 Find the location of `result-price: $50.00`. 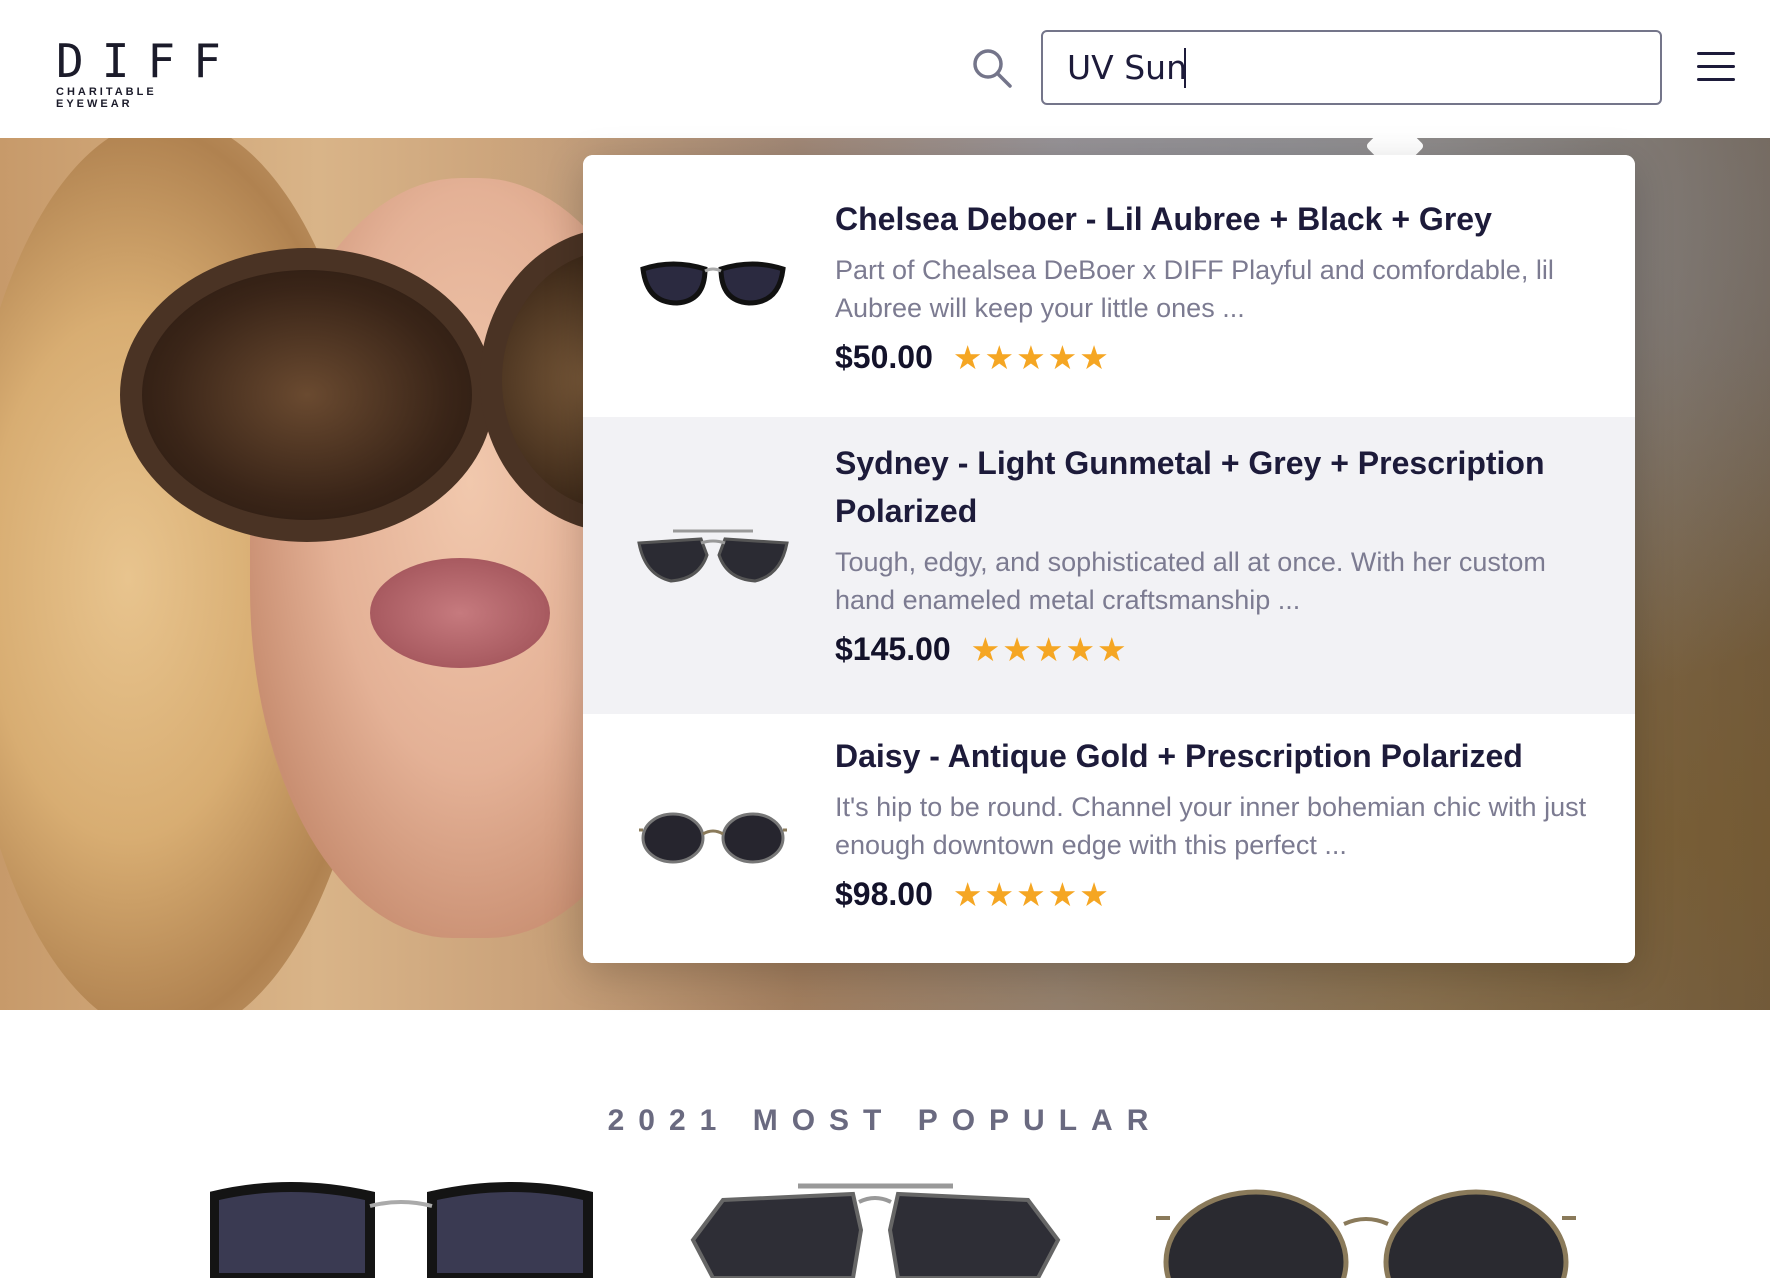

result-price: $50.00 is located at coordinates (884, 357).